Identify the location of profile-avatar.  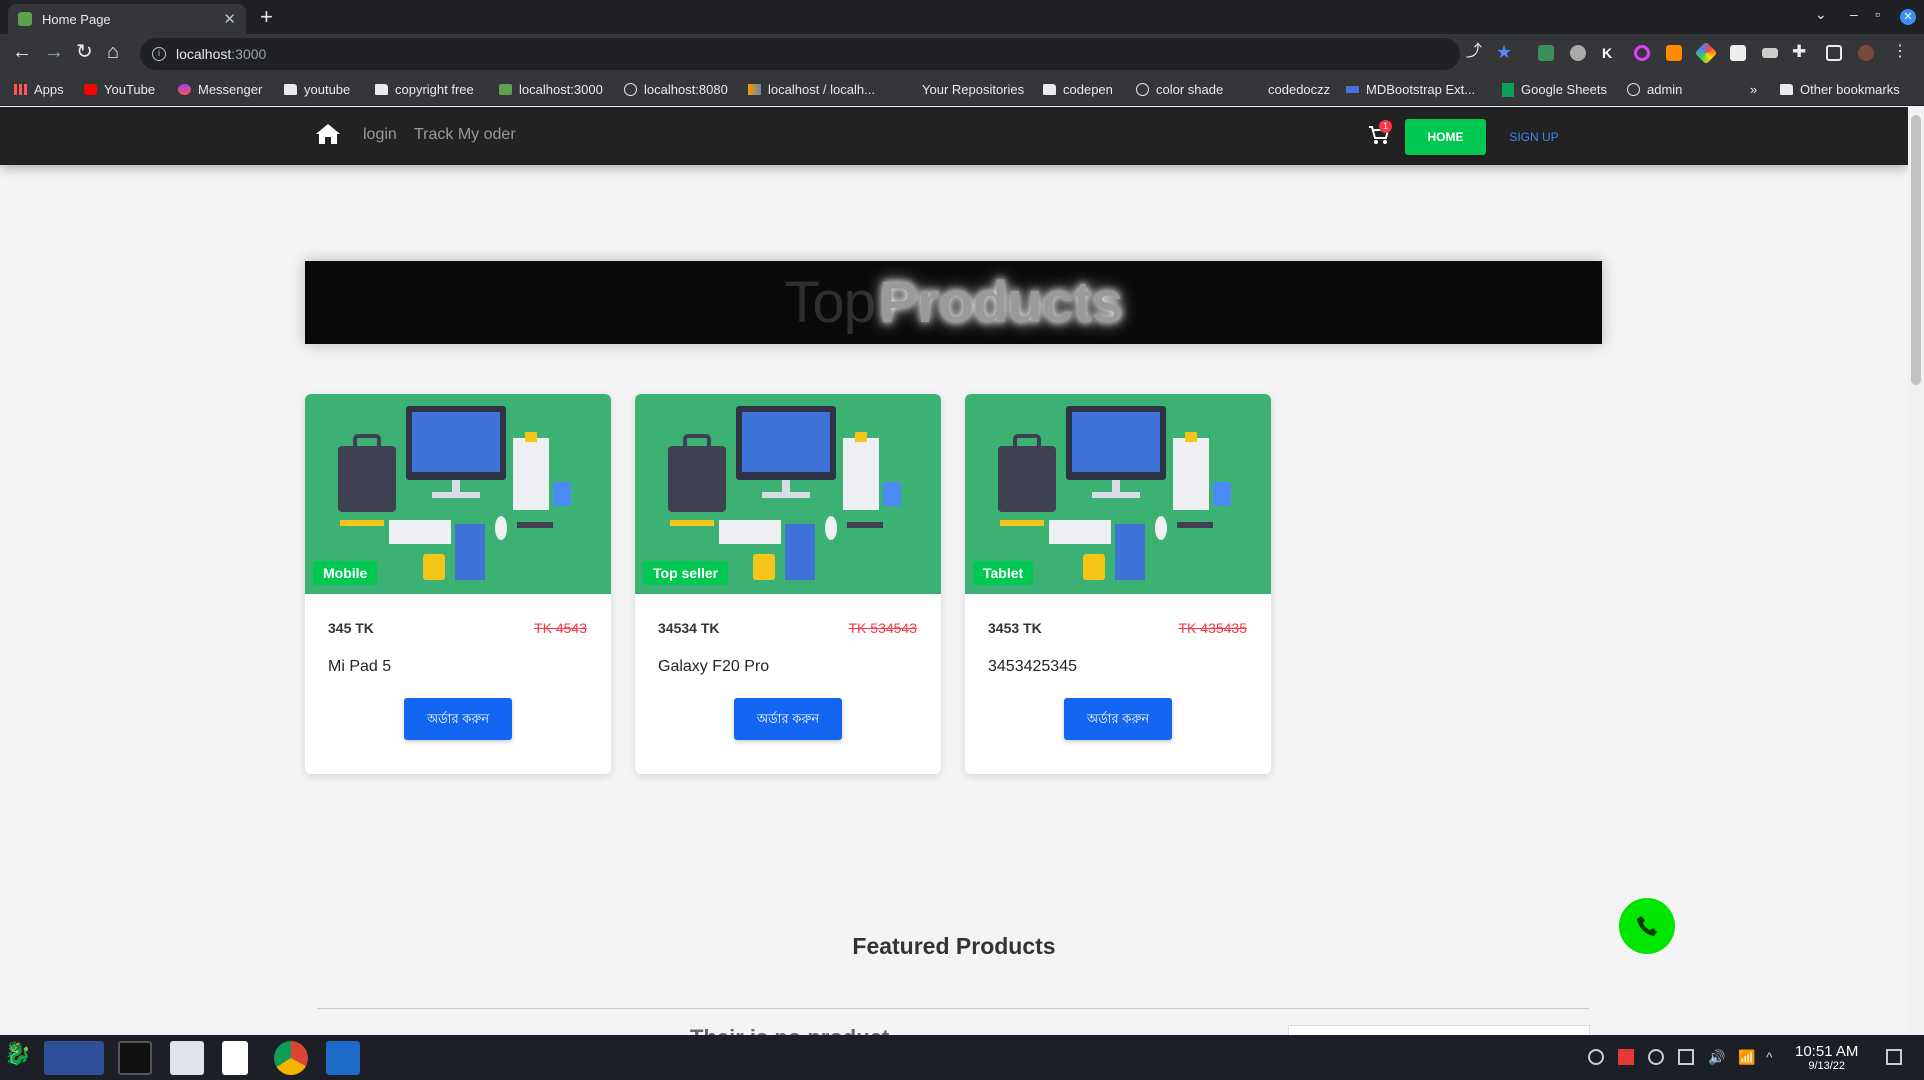
(1866, 53).